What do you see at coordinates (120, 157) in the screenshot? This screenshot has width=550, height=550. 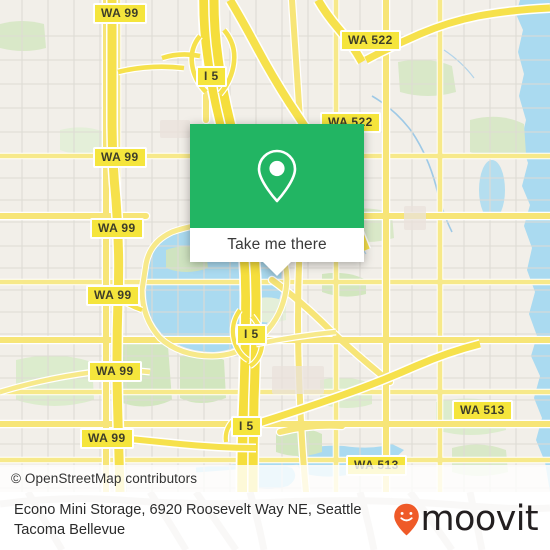 I see `highway-shield-wa99-2: WA 99` at bounding box center [120, 157].